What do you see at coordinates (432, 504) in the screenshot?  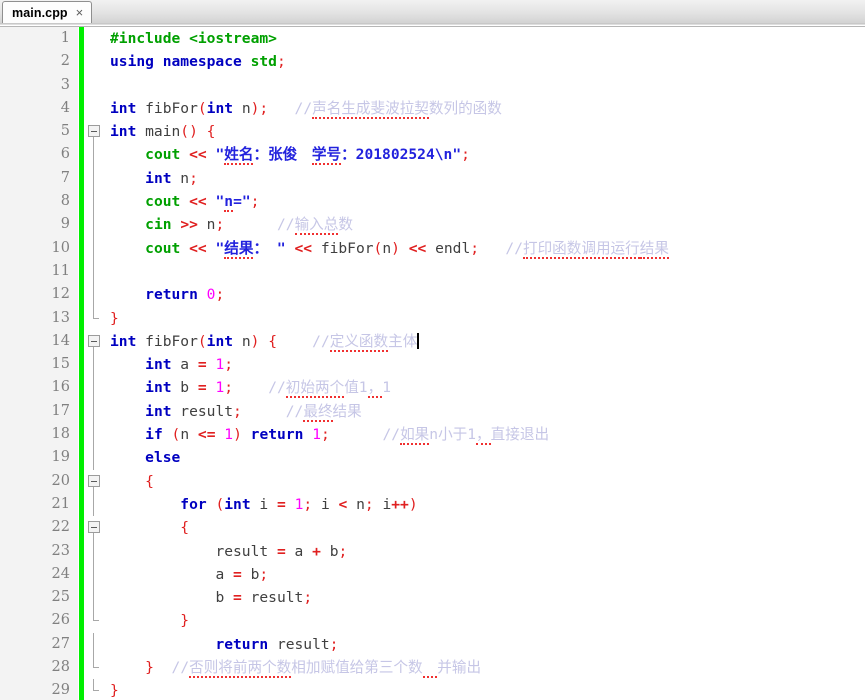 I see `code-line: 21 for (int i = 1; i < n; i++)` at bounding box center [432, 504].